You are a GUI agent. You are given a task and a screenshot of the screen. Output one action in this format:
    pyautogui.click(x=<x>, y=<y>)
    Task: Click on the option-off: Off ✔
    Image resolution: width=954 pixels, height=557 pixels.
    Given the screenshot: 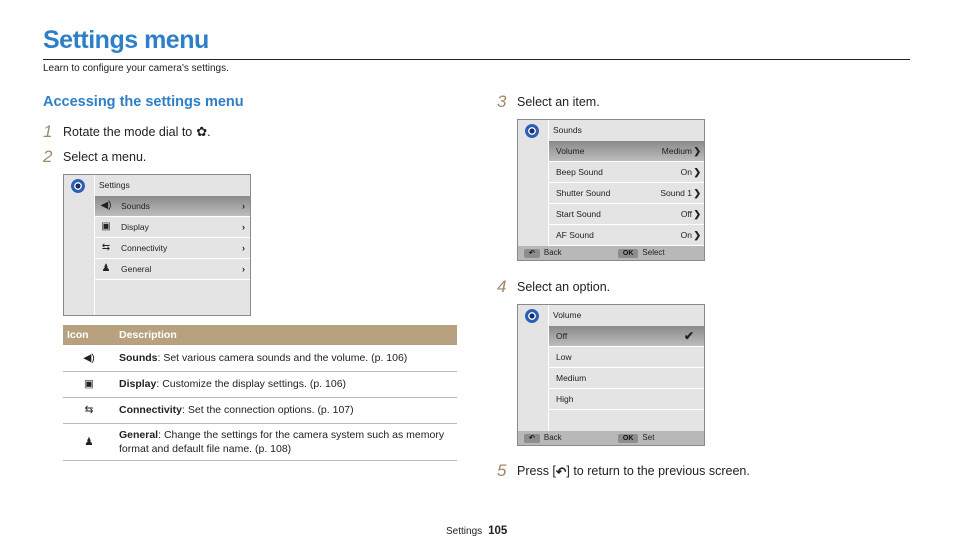 What is the action you would take?
    pyautogui.click(x=626, y=336)
    